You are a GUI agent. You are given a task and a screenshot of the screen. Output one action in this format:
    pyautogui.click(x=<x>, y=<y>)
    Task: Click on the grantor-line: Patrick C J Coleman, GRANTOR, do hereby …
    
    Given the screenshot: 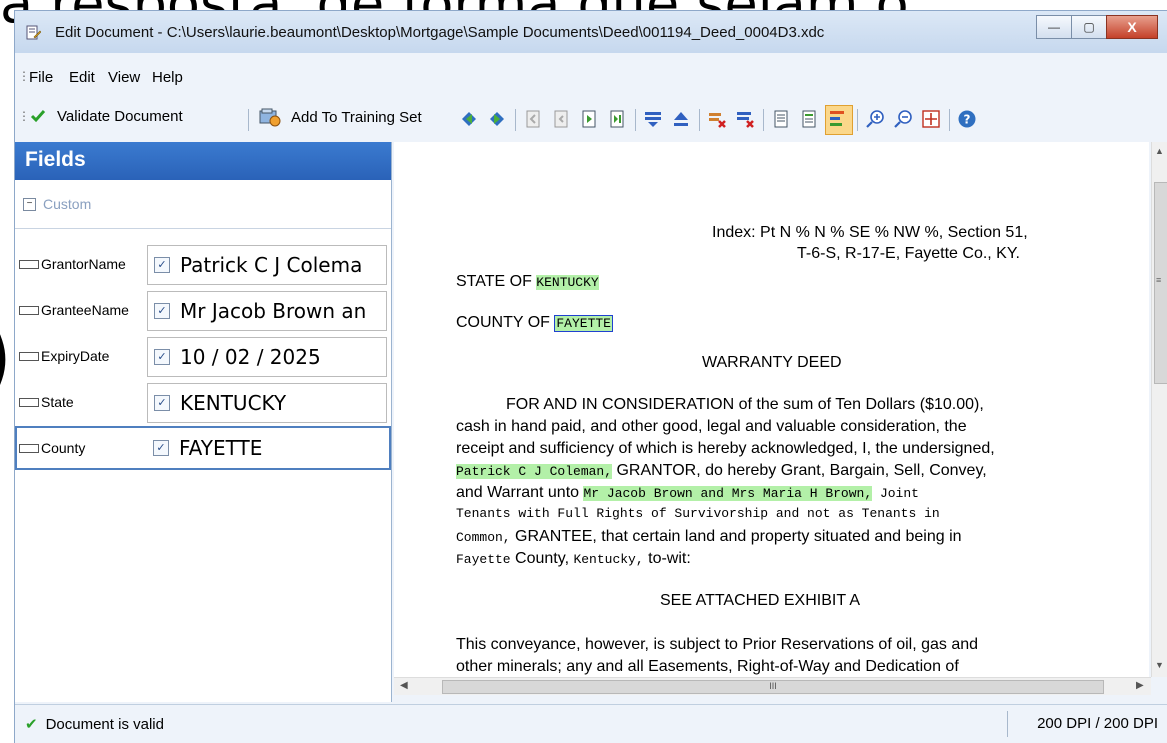 What is the action you would take?
    pyautogui.click(x=721, y=471)
    